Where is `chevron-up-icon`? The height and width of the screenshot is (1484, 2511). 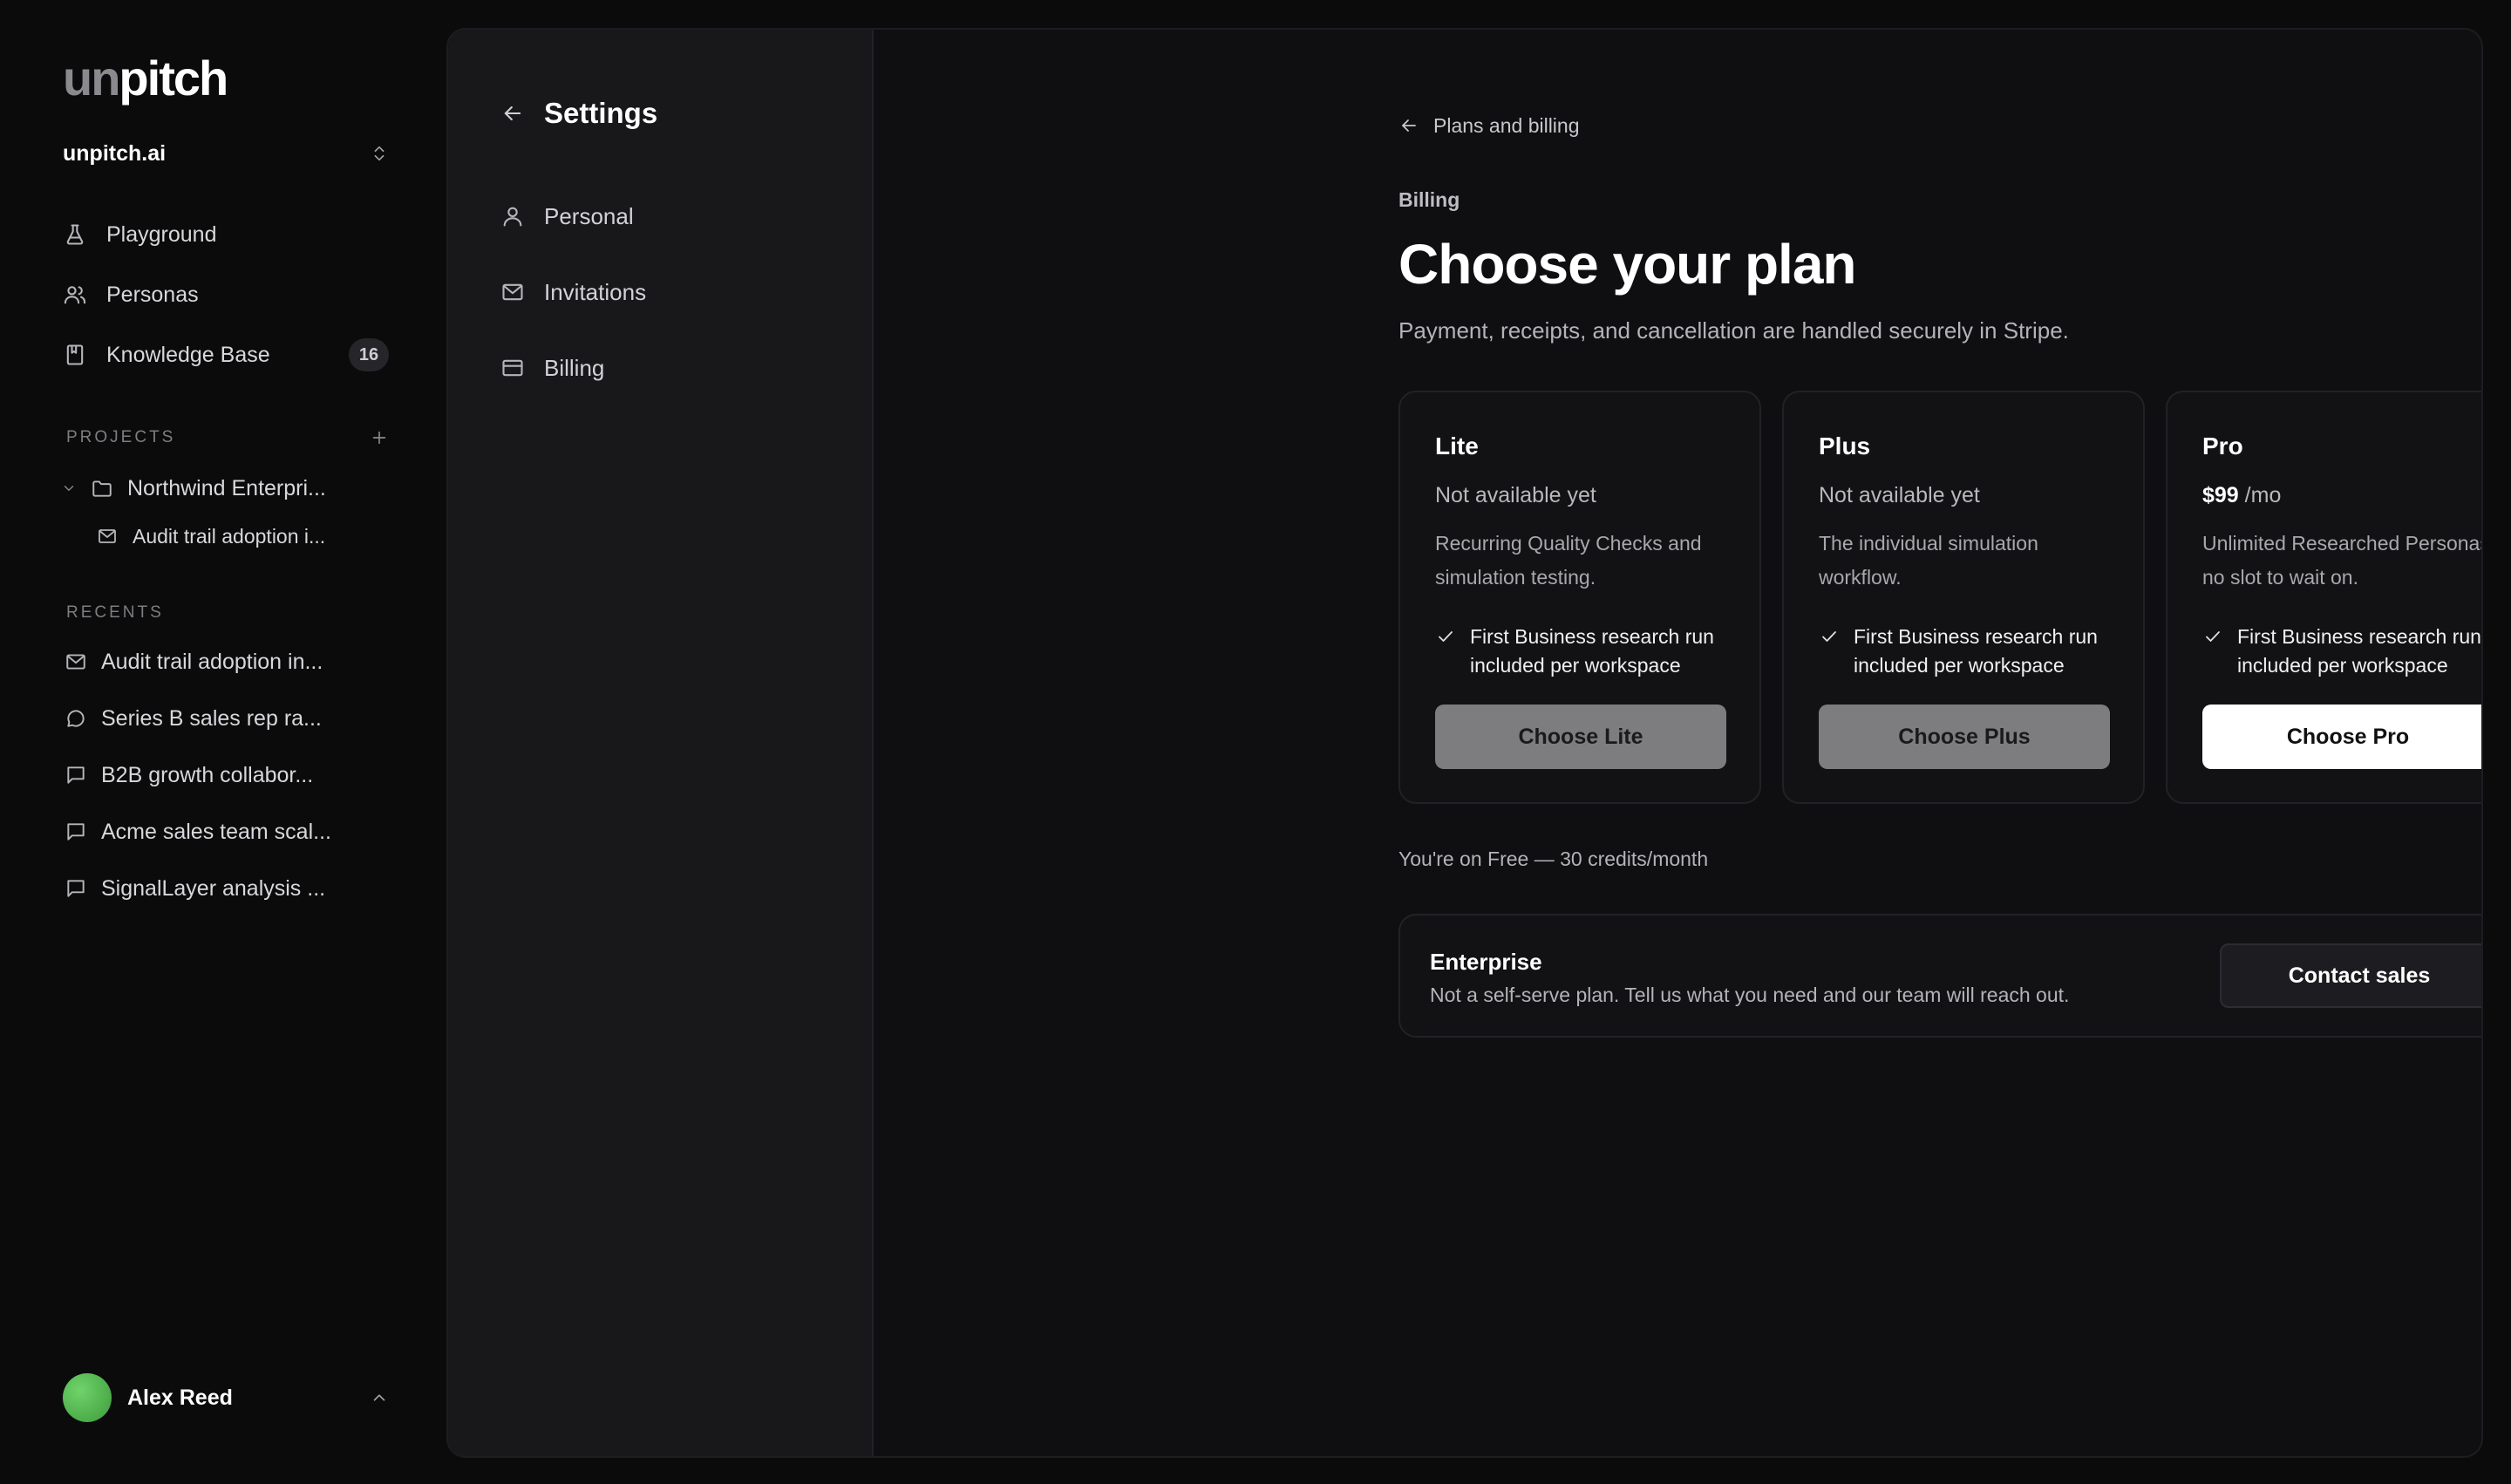 chevron-up-icon is located at coordinates (379, 1397).